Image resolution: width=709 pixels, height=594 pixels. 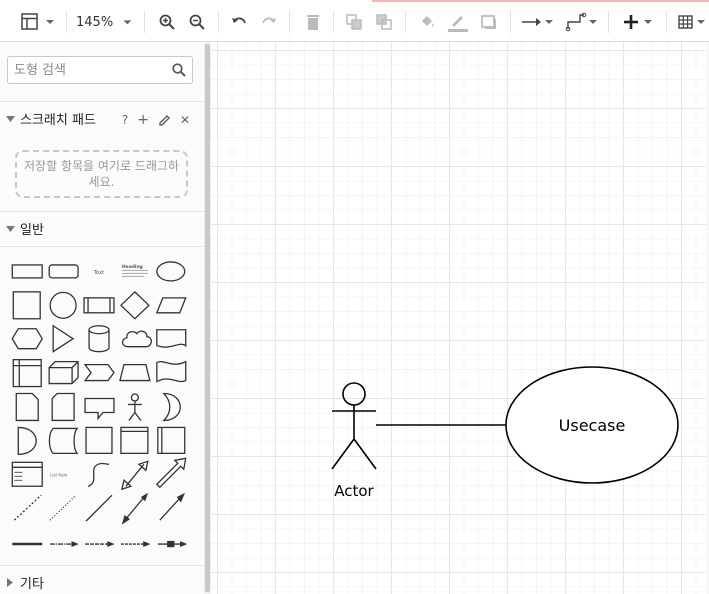 I want to click on to-front-button, so click(x=354, y=22).